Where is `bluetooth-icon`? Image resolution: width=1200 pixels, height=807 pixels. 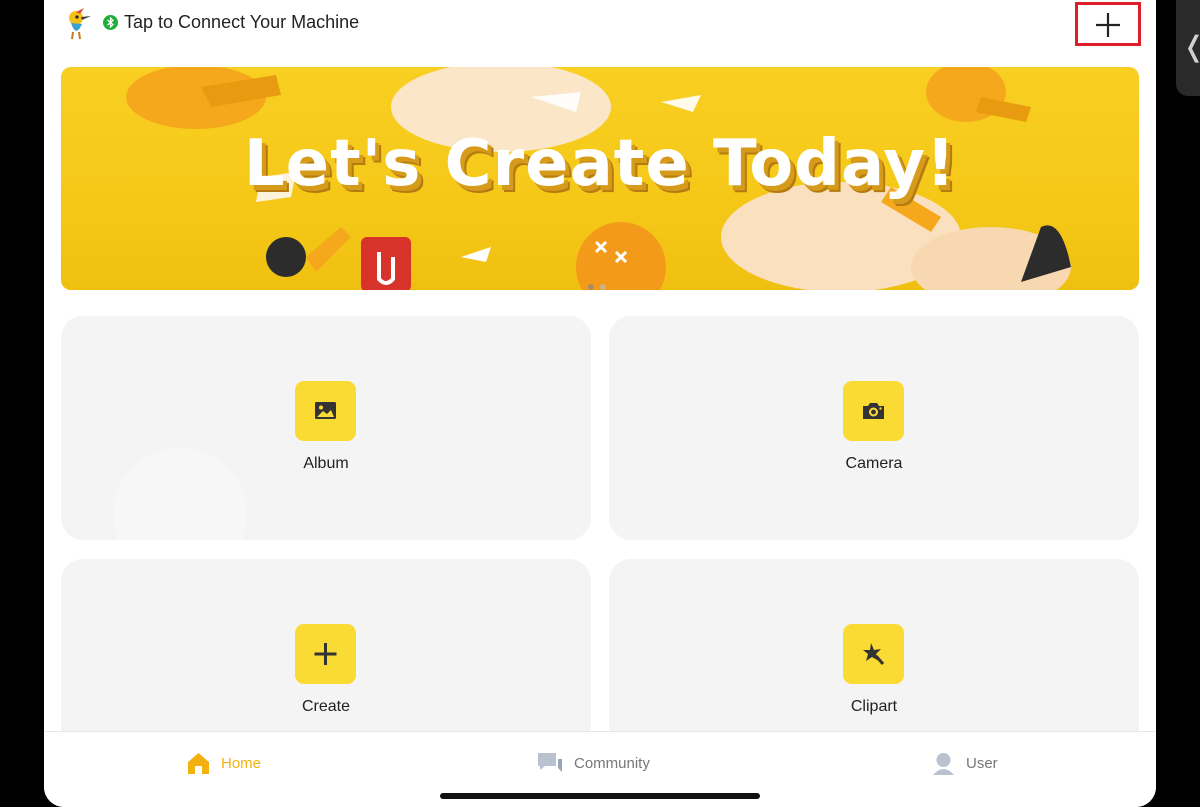
bluetooth-icon is located at coordinates (110, 22).